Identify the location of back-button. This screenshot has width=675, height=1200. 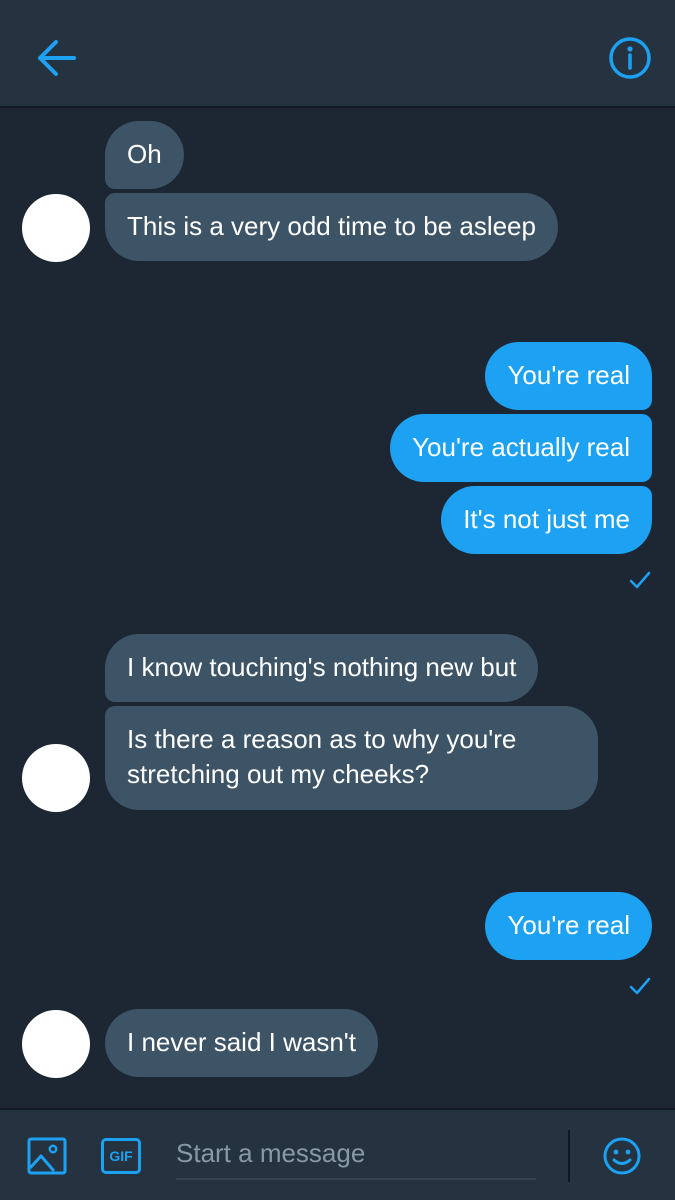
(55, 58).